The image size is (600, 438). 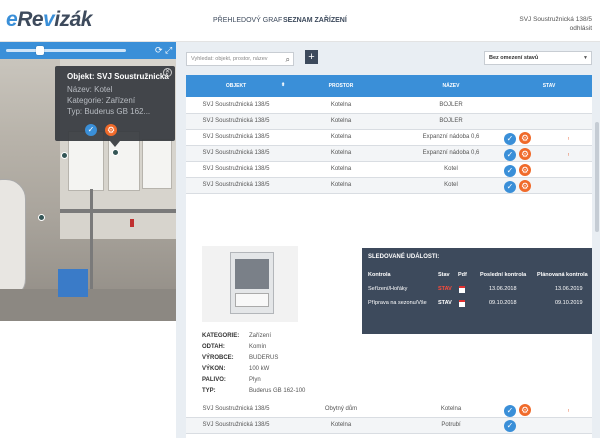 I want to click on property-key: PALIVO:, so click(x=214, y=380).